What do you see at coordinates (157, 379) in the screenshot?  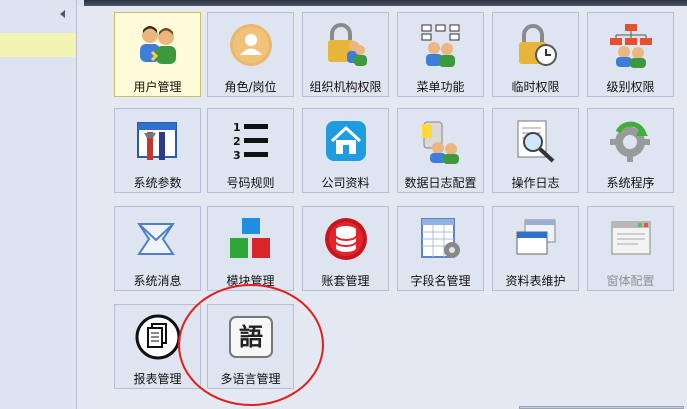 I see `tile-label: 报表管理` at bounding box center [157, 379].